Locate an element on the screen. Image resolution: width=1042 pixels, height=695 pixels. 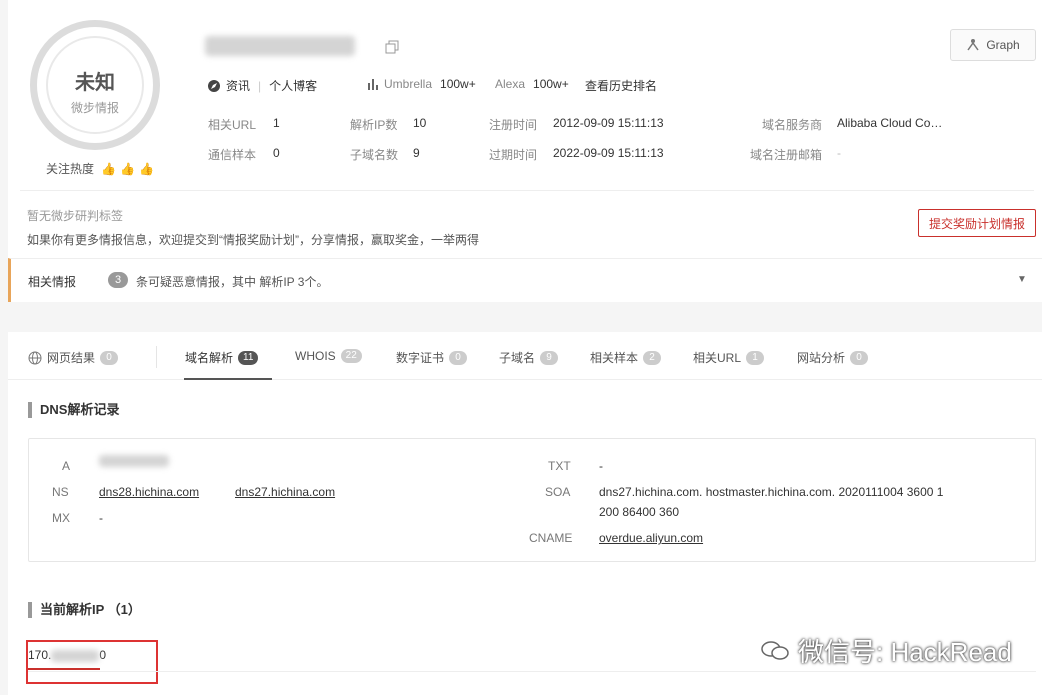
related-intel-bar: 相关情报 3 条可疑恶意情报，其中 解析IP 3个。 ▼ is located at coordinates (525, 280).